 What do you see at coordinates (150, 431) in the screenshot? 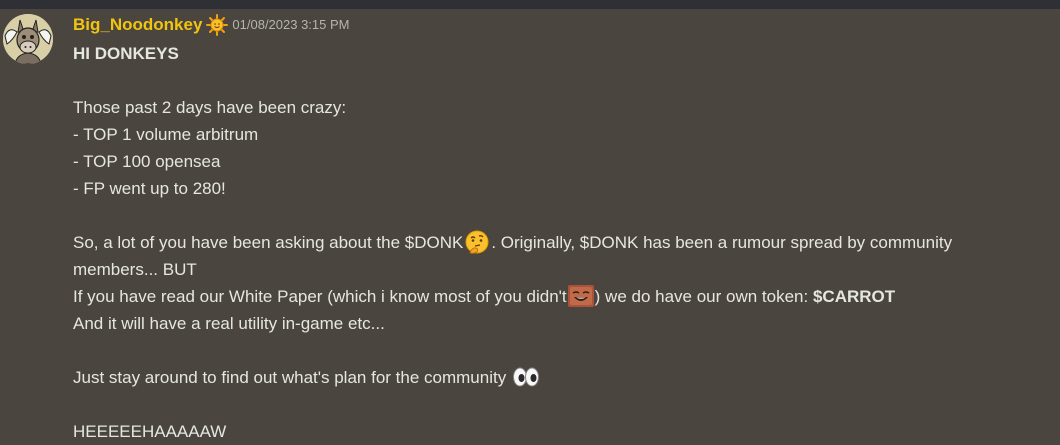
I see `message-line-11: HEEEEEHAAAAAW` at bounding box center [150, 431].